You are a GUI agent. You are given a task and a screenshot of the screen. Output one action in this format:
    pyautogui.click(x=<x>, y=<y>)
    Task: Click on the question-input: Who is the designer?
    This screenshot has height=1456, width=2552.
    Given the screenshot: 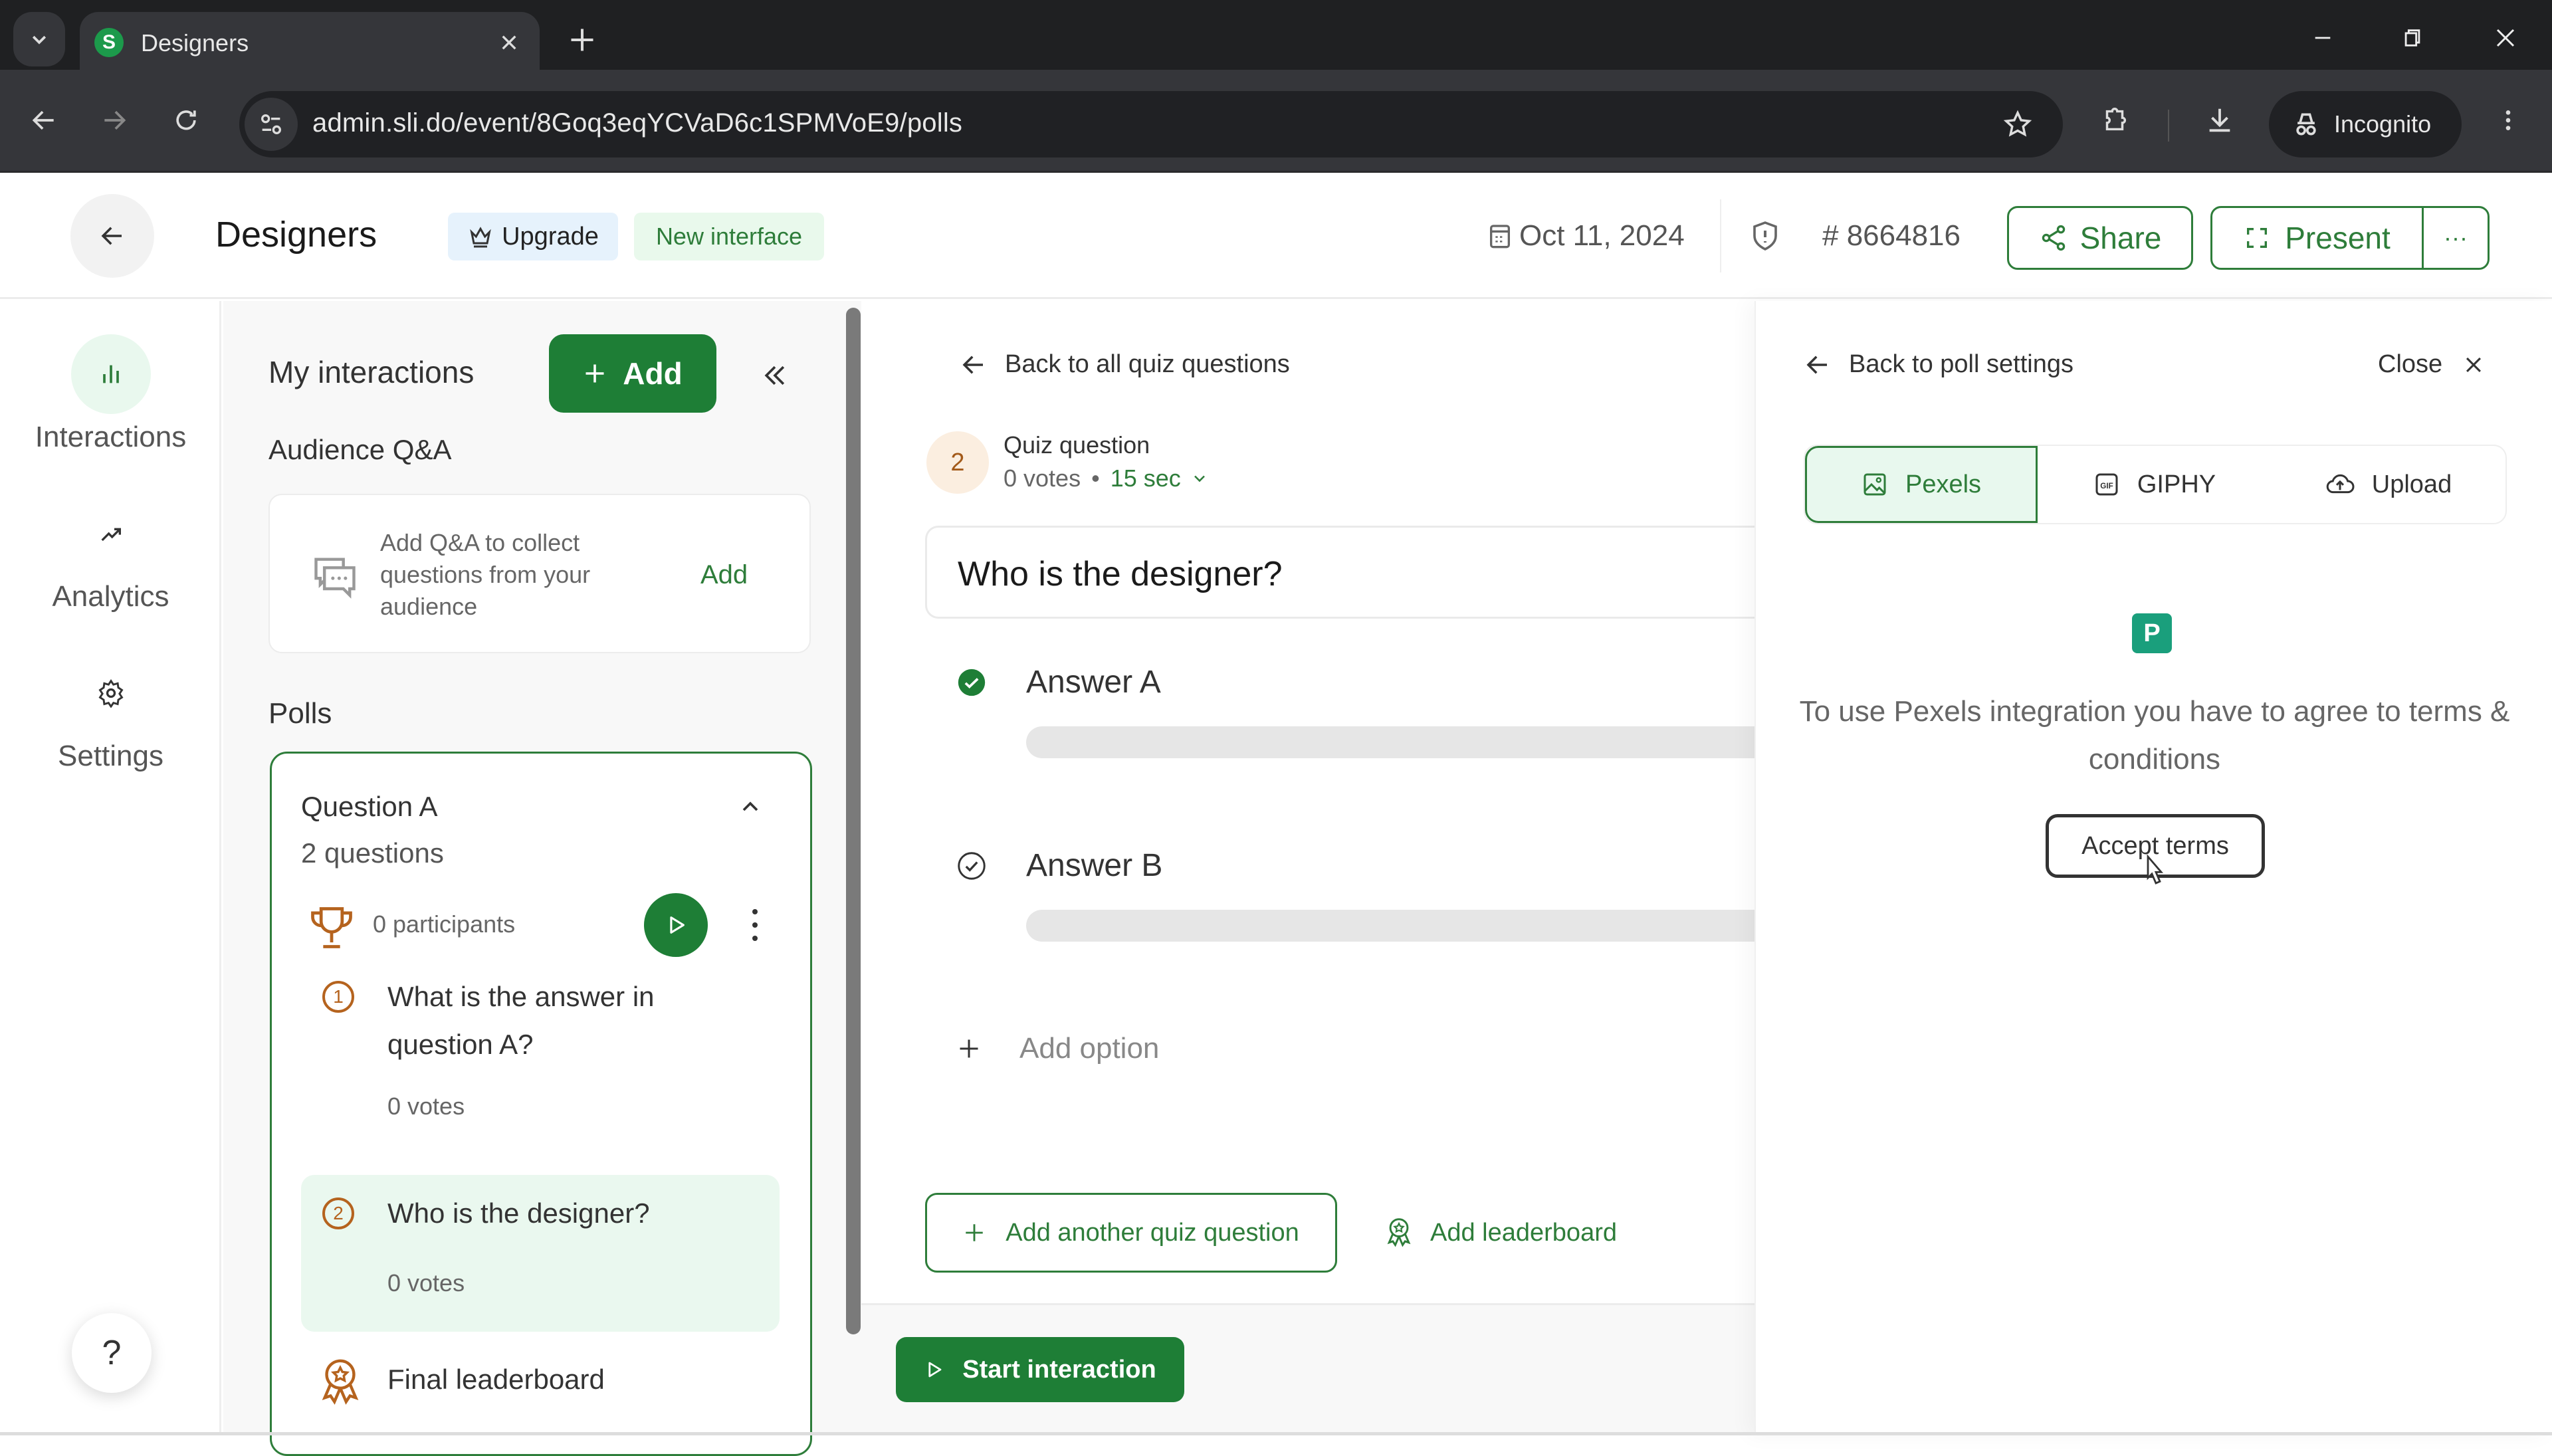 What is the action you would take?
    pyautogui.click(x=1343, y=572)
    